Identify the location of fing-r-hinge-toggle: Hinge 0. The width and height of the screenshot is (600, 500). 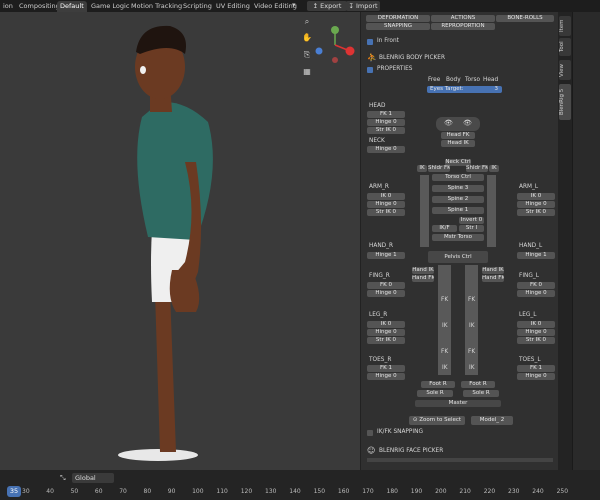
(386, 293).